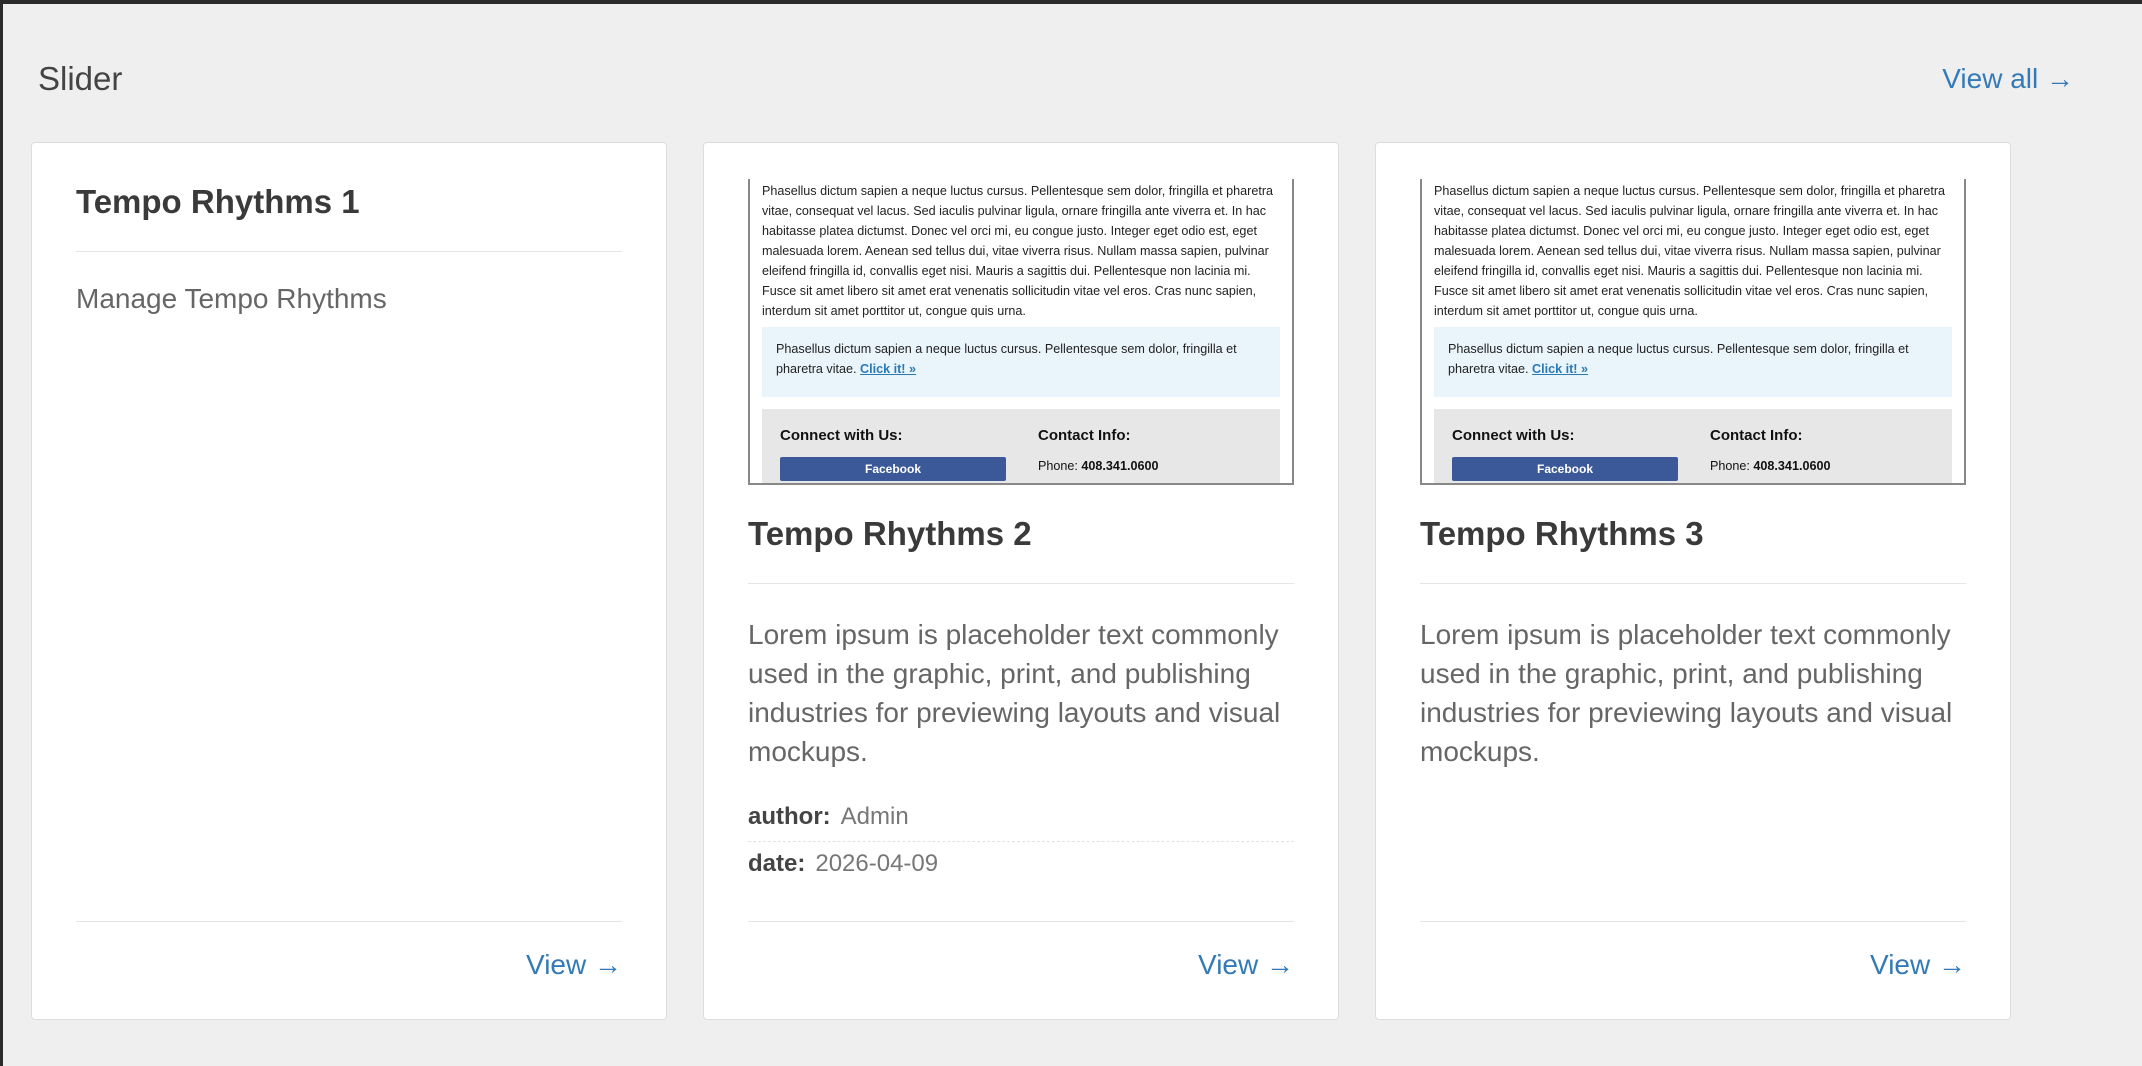 The width and height of the screenshot is (2142, 1066). What do you see at coordinates (874, 816) in the screenshot?
I see `author-value: Admin` at bounding box center [874, 816].